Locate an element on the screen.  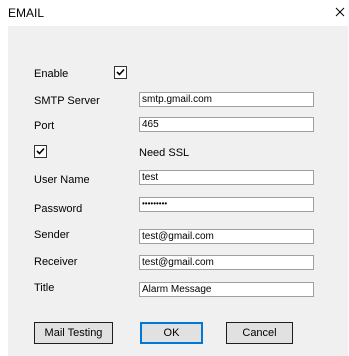
port-label: Port is located at coordinates (44, 126).